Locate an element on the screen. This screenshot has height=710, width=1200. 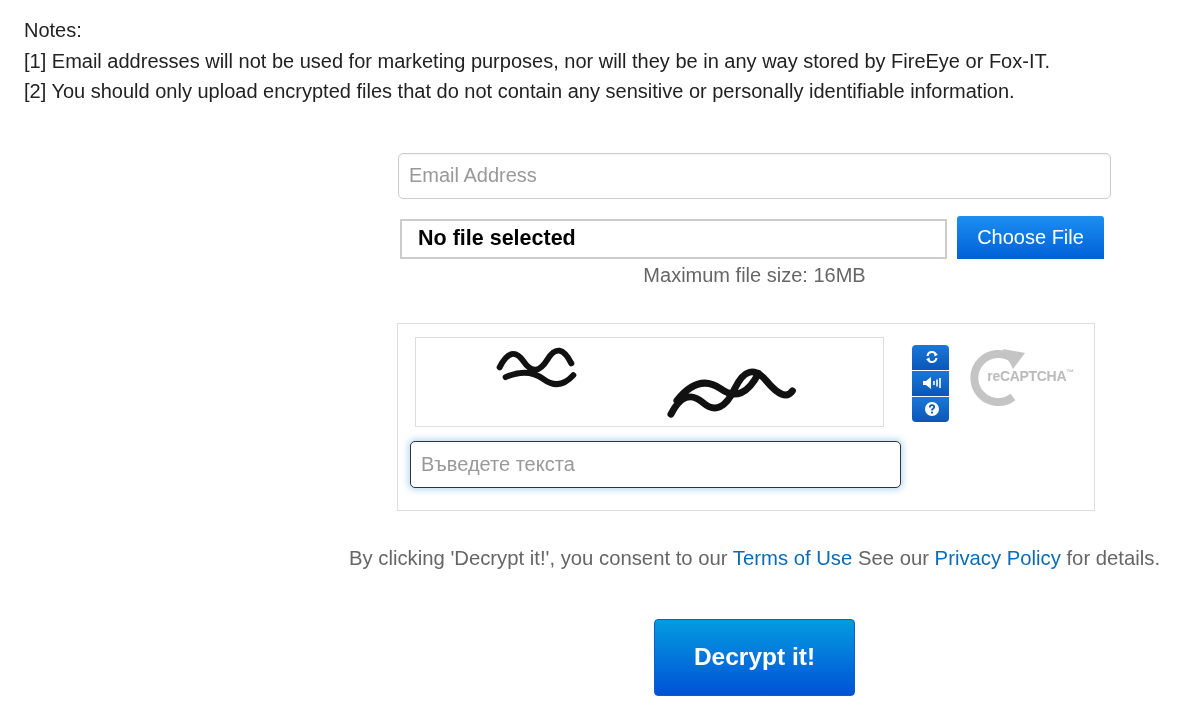
captcha-help-button is located at coordinates (931, 409).